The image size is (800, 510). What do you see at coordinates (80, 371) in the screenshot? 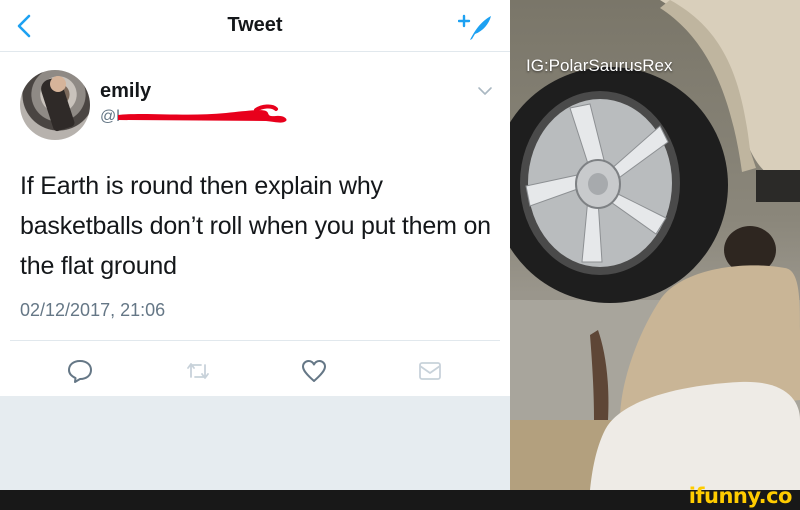
I see `reply-icon` at bounding box center [80, 371].